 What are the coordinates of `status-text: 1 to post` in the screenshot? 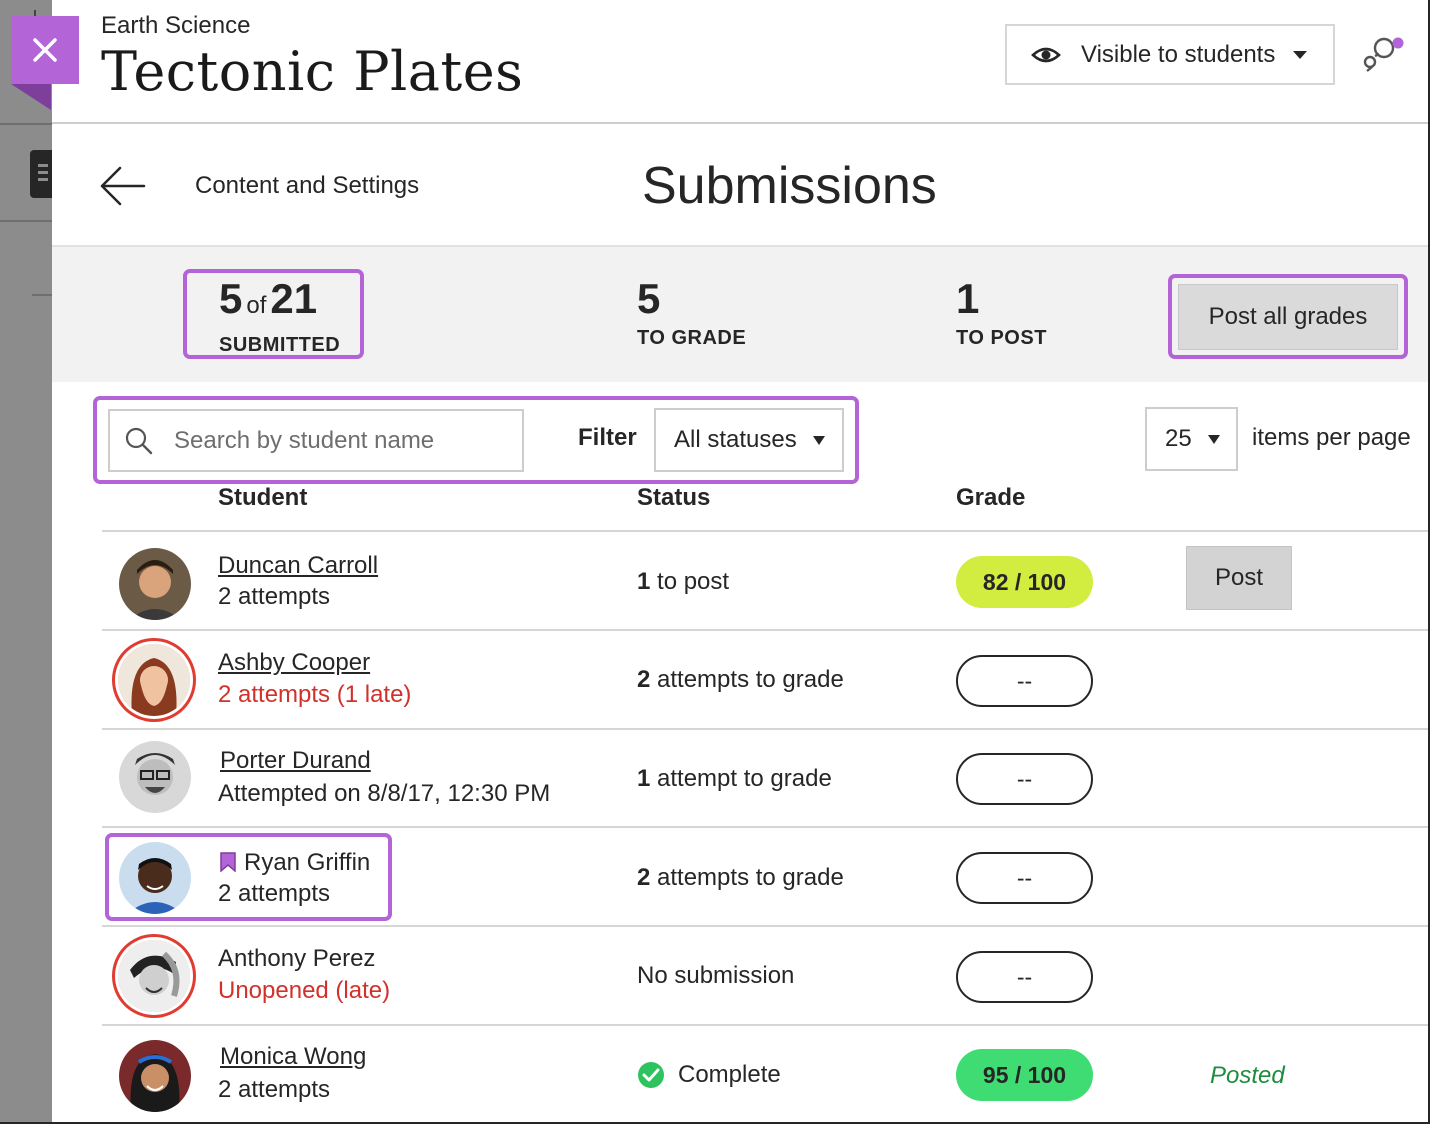 It's located at (683, 582).